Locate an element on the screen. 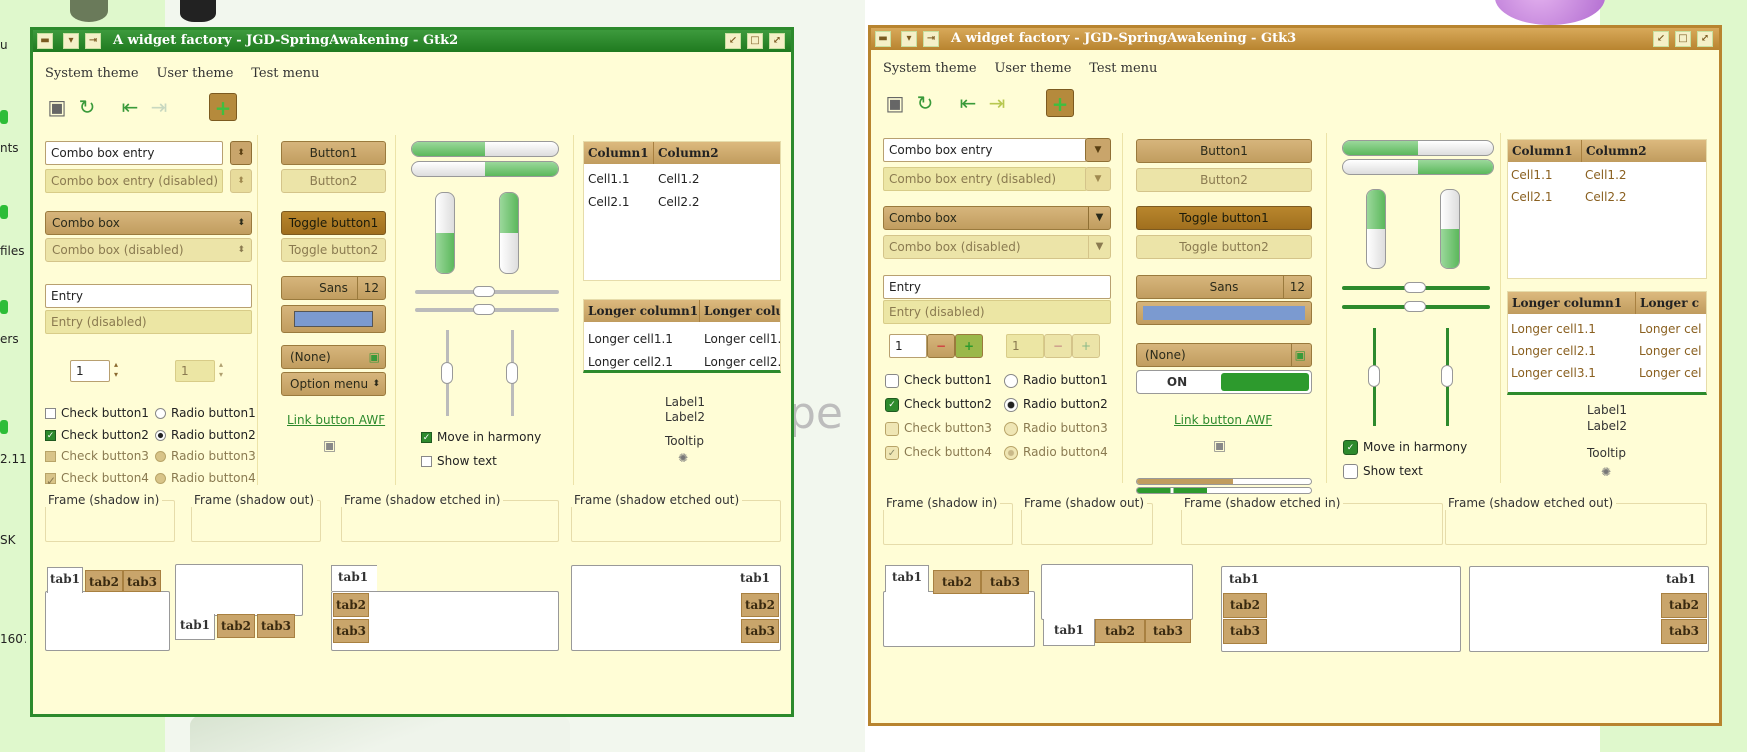 The width and height of the screenshot is (1747, 752). column-header: Column1 is located at coordinates (619, 153).